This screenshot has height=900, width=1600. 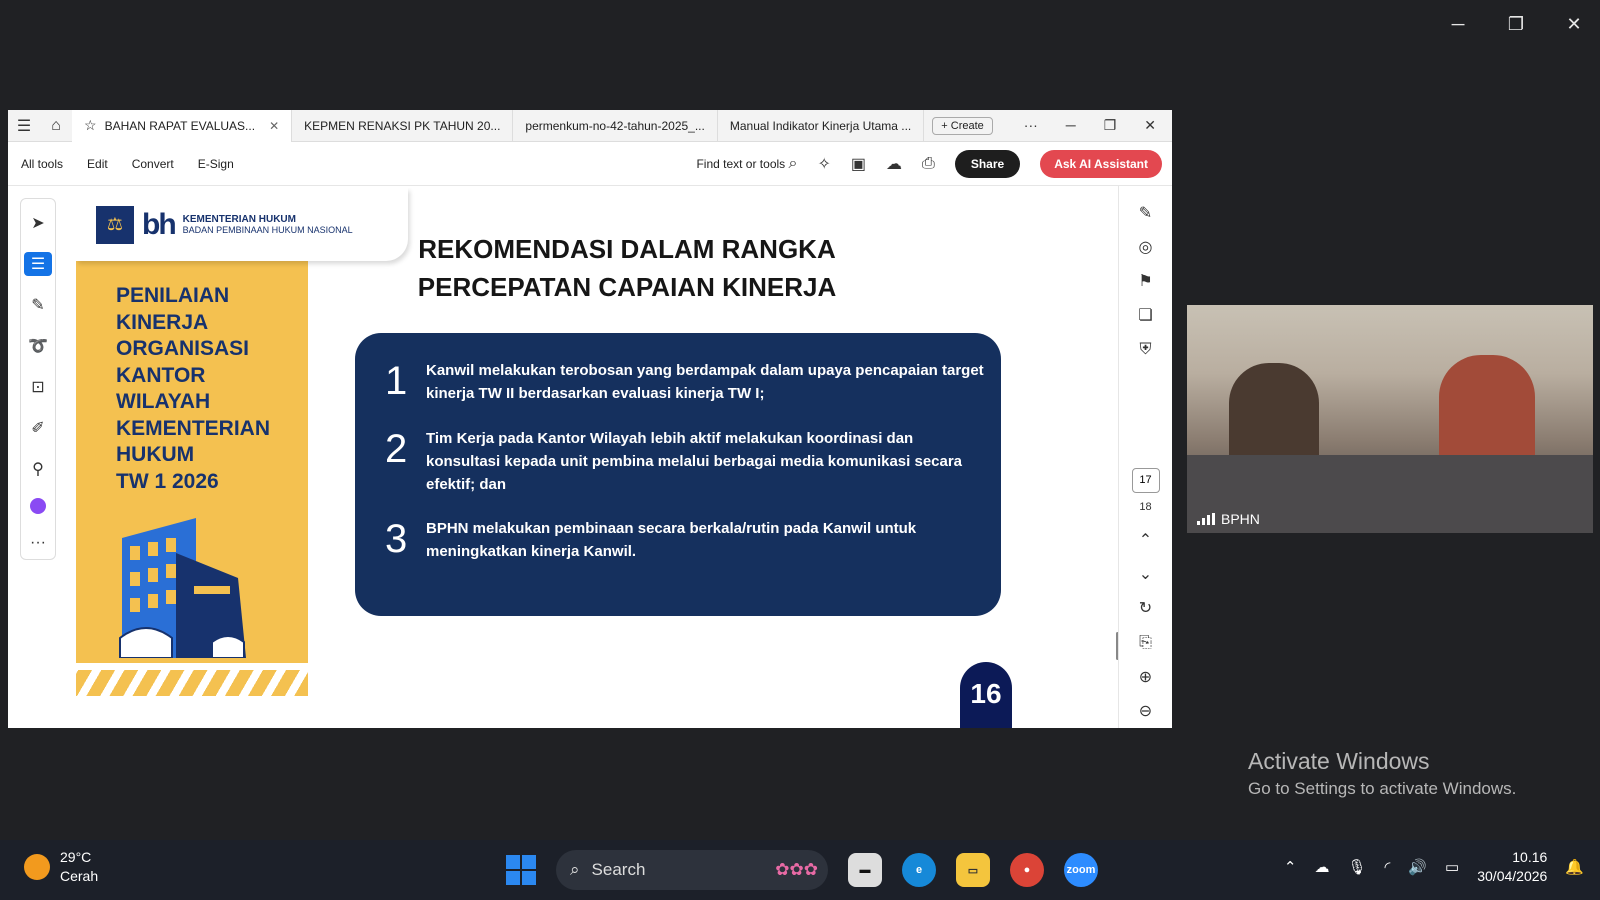 What do you see at coordinates (1145, 643) in the screenshot?
I see `page-extract-icon: ⎘` at bounding box center [1145, 643].